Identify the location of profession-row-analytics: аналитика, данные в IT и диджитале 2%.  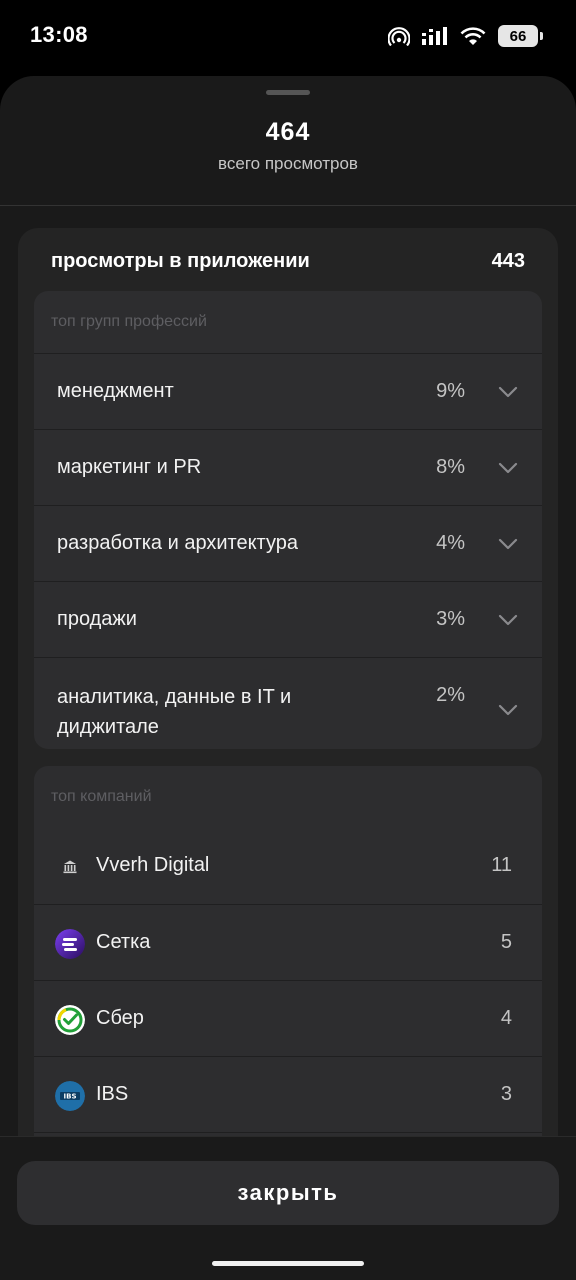
(288, 703).